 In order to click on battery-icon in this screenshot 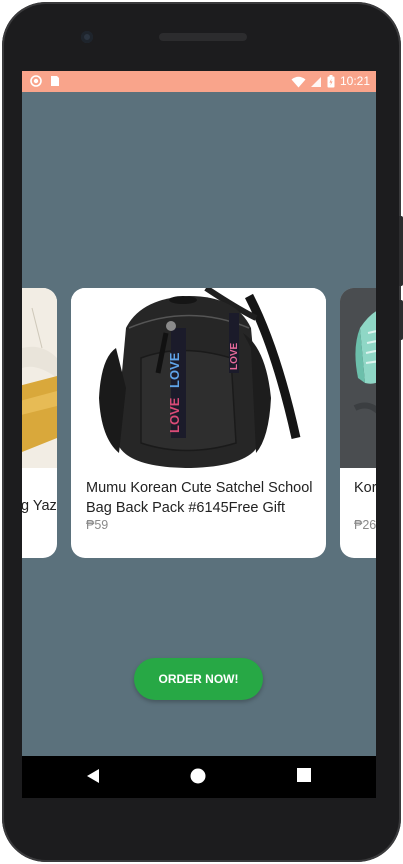, I will do `click(331, 81)`.